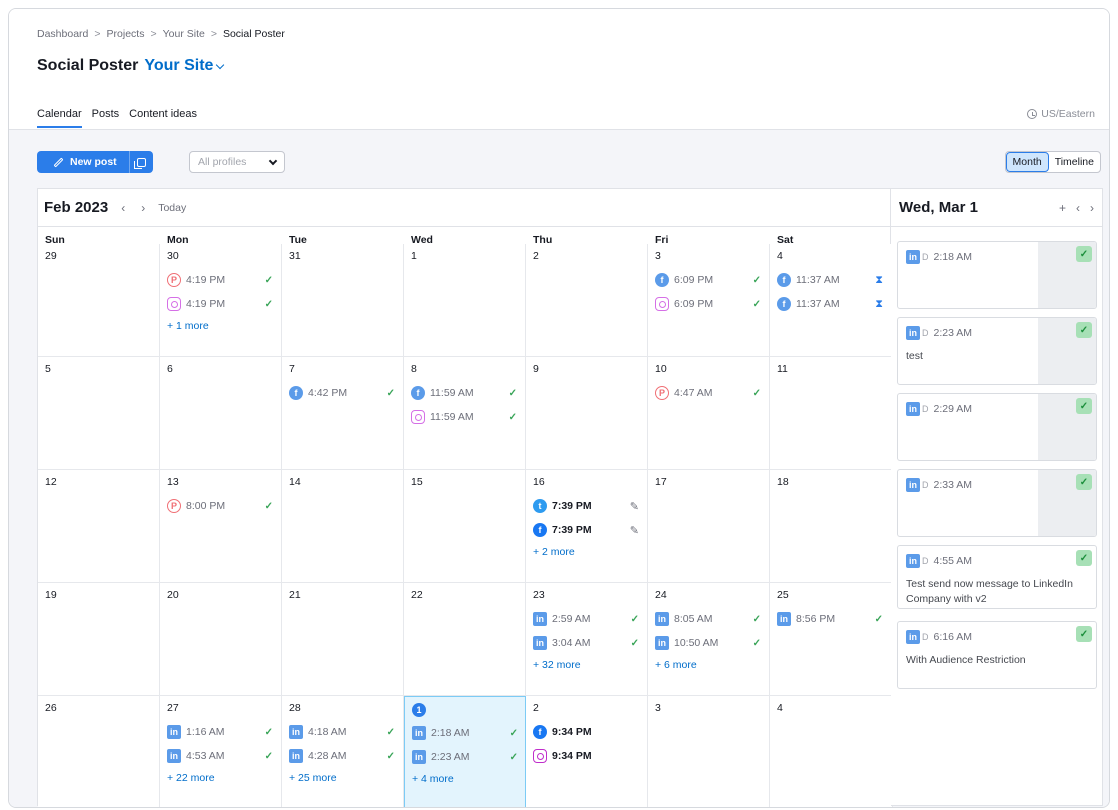 This screenshot has width=1118, height=810. Describe the element at coordinates (343, 526) in the screenshot. I see `day-cell: 14` at that location.